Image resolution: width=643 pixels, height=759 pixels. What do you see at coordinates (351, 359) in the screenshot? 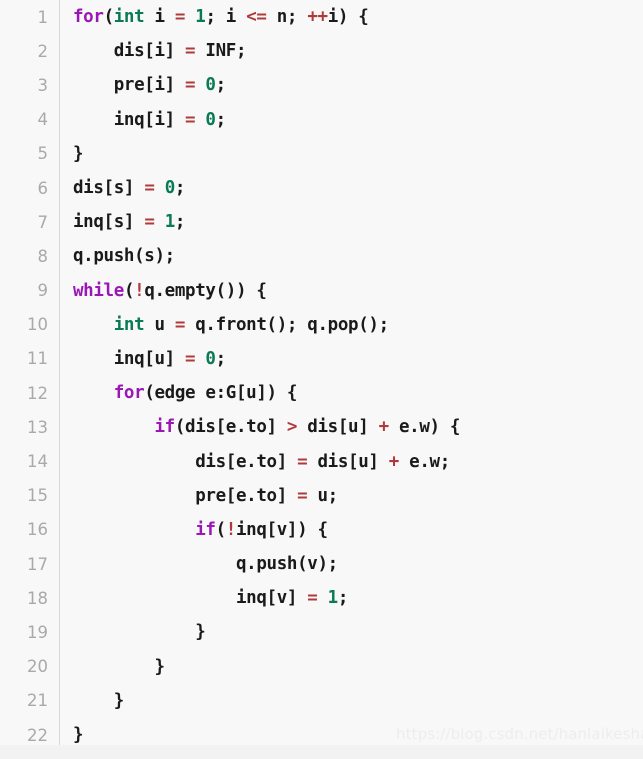
I see `code-line-content: inq[u] = 0;` at bounding box center [351, 359].